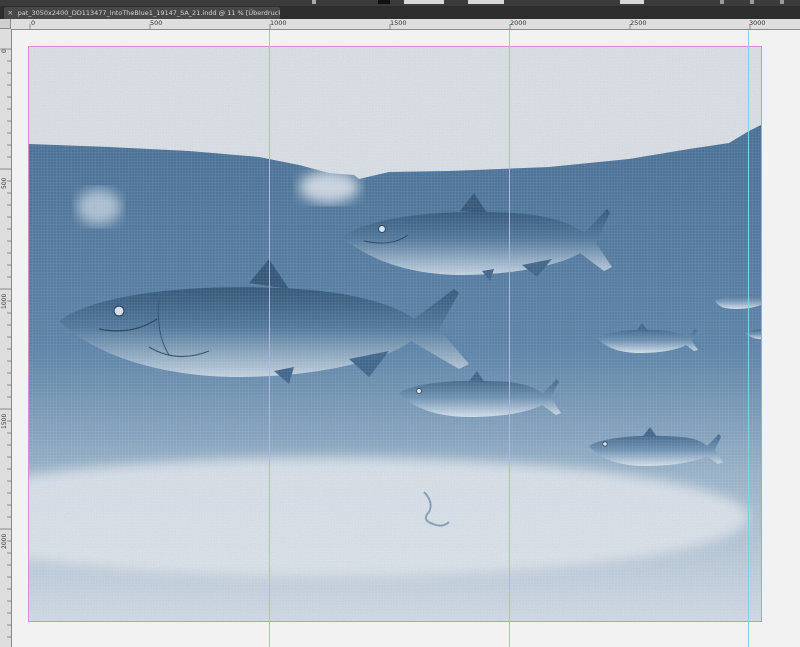 This screenshot has width=800, height=647. I want to click on ruler-origin, so click(5, 24).